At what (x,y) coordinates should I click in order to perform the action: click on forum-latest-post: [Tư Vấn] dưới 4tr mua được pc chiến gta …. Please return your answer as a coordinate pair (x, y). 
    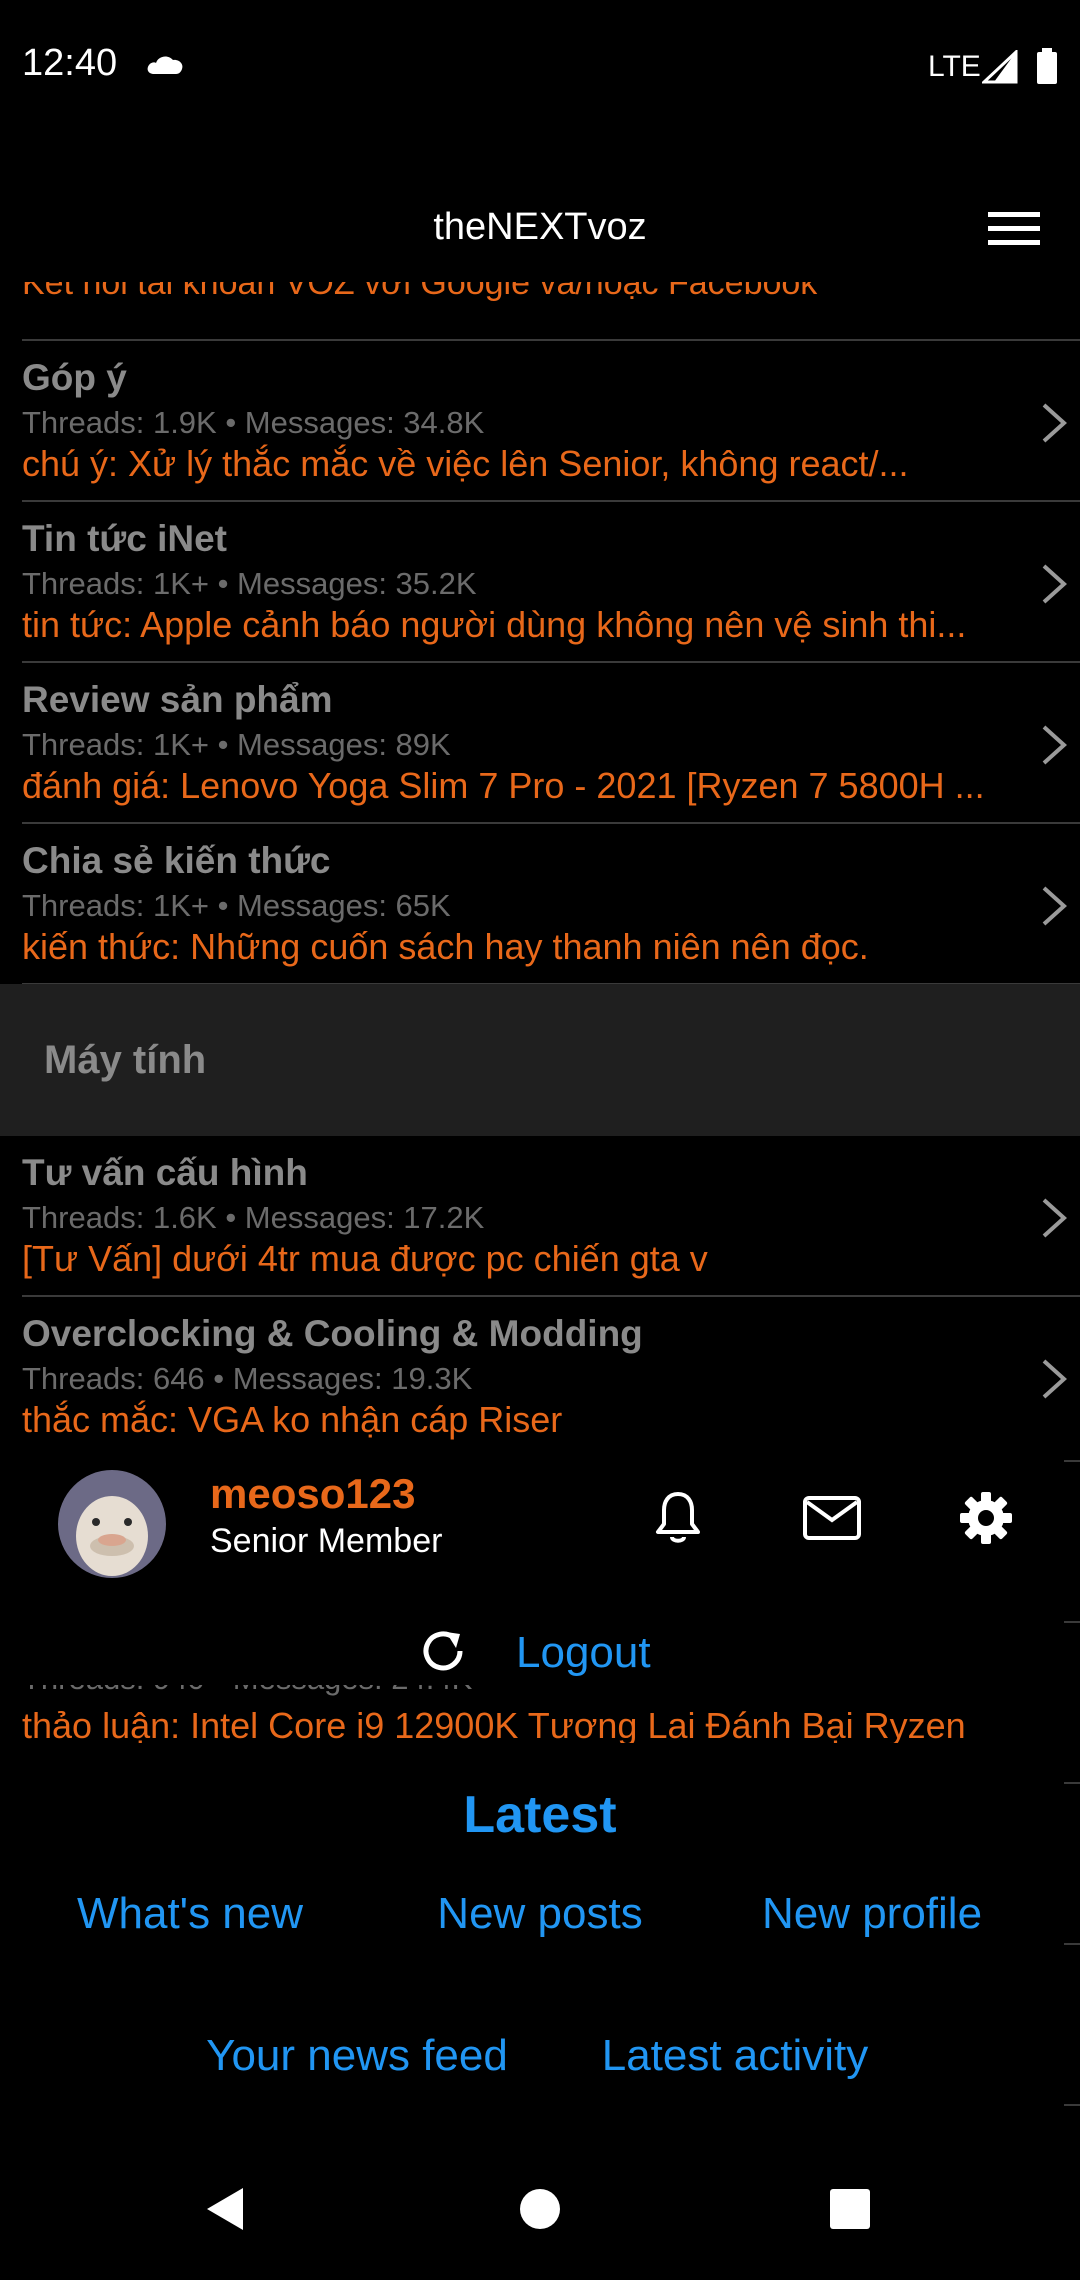
    Looking at the image, I should click on (522, 1259).